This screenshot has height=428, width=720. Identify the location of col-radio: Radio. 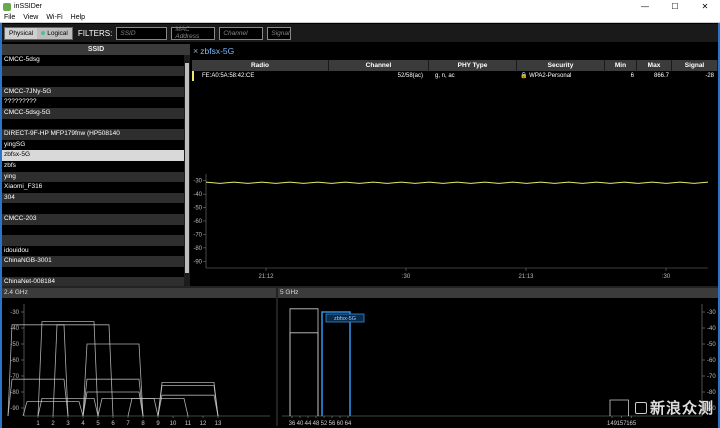
(260, 65).